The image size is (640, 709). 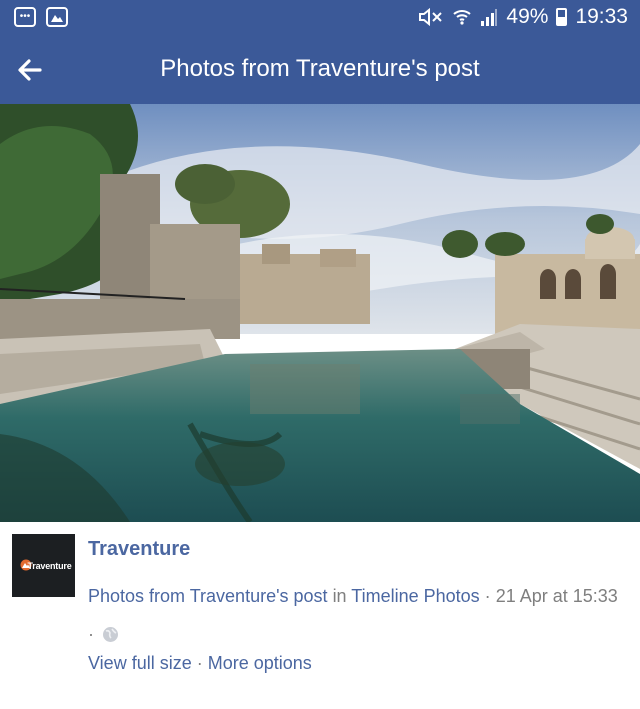 I want to click on page-title: Photos from Traventure's post, so click(x=320, y=68).